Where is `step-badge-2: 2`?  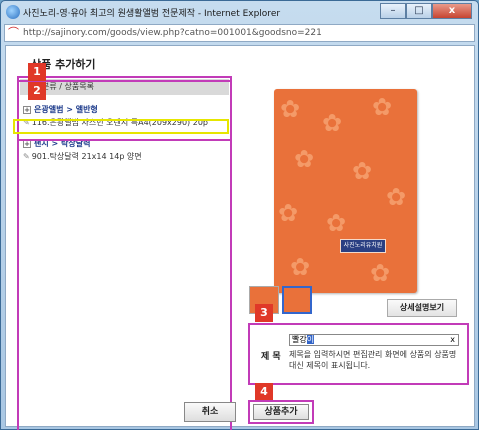 step-badge-2: 2 is located at coordinates (37, 91).